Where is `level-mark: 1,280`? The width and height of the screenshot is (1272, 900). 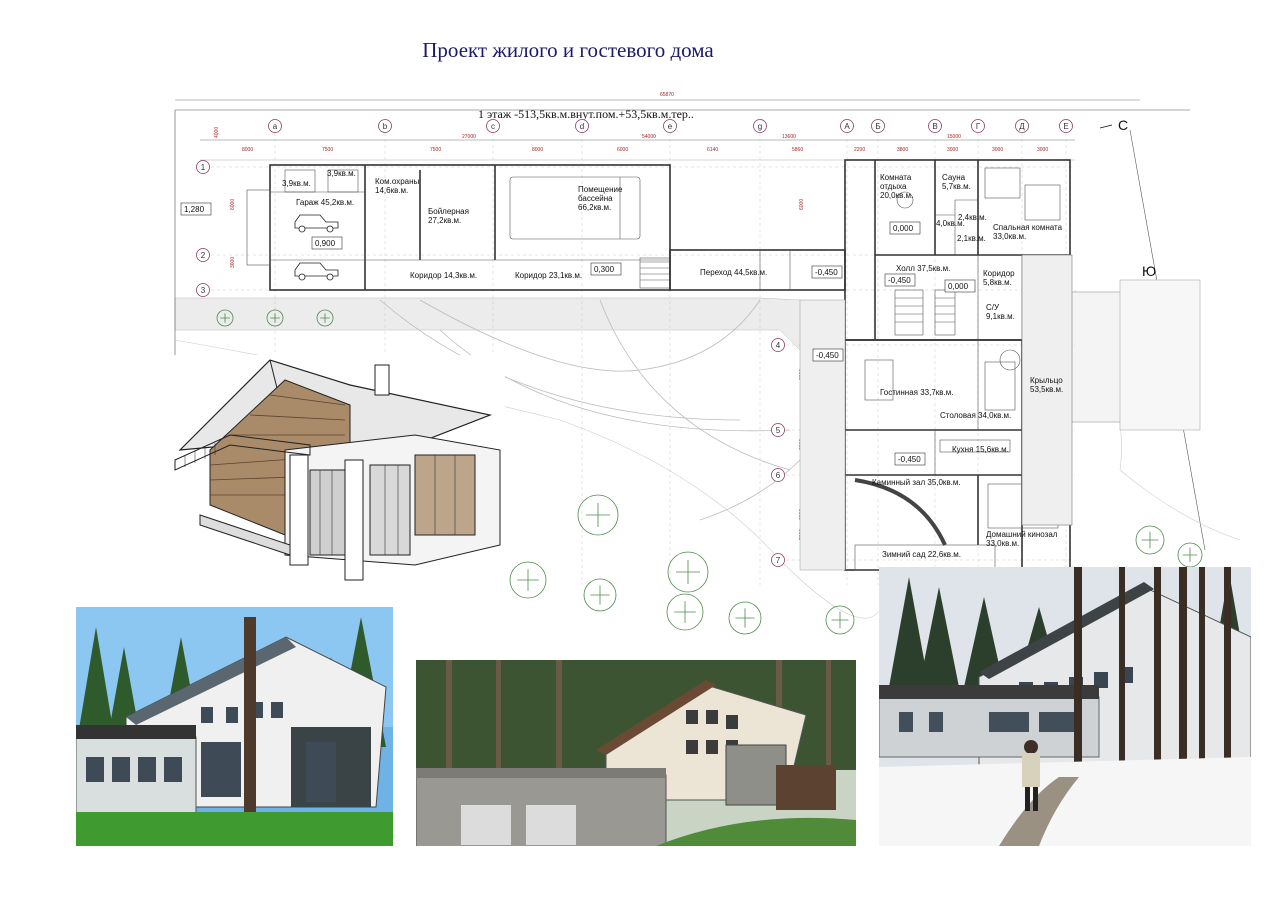
level-mark: 1,280 is located at coordinates (194, 209).